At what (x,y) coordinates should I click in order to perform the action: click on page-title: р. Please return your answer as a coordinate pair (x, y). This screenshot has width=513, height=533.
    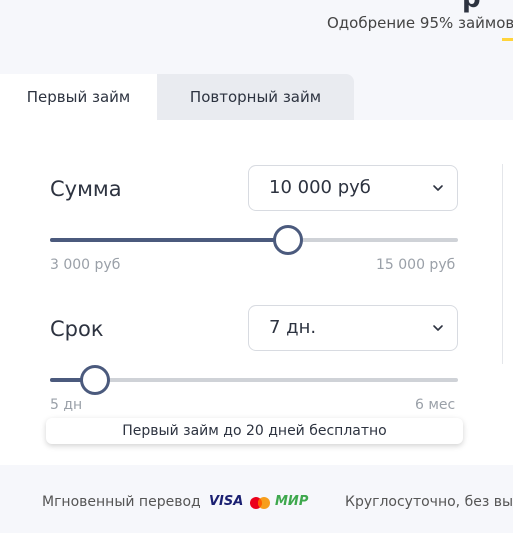
    Looking at the image, I should click on (471, 7).